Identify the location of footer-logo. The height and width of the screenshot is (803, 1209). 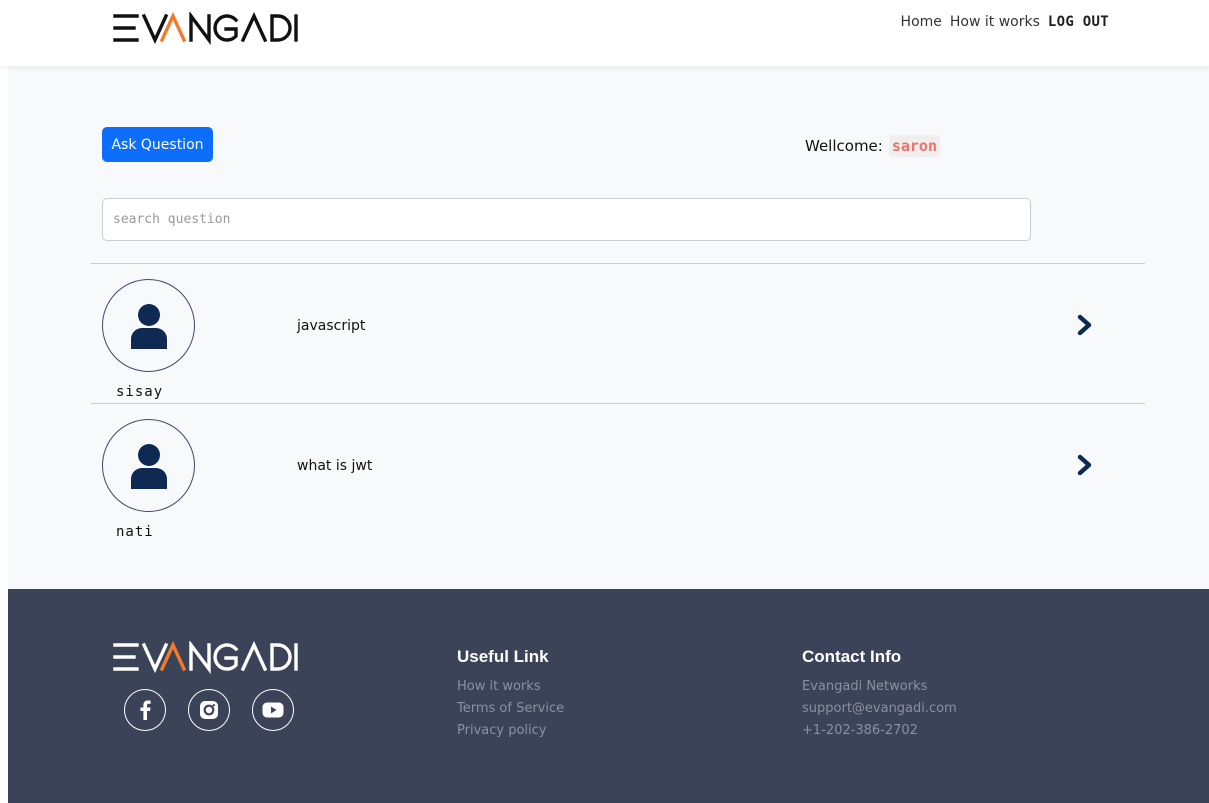
(206, 658).